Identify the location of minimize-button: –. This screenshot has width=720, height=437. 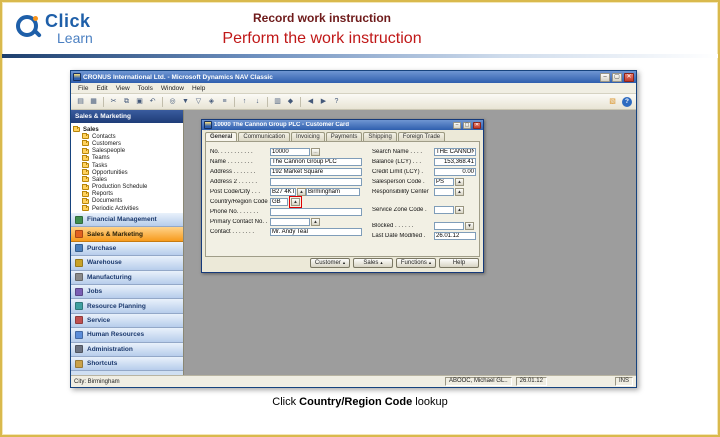
(605, 77).